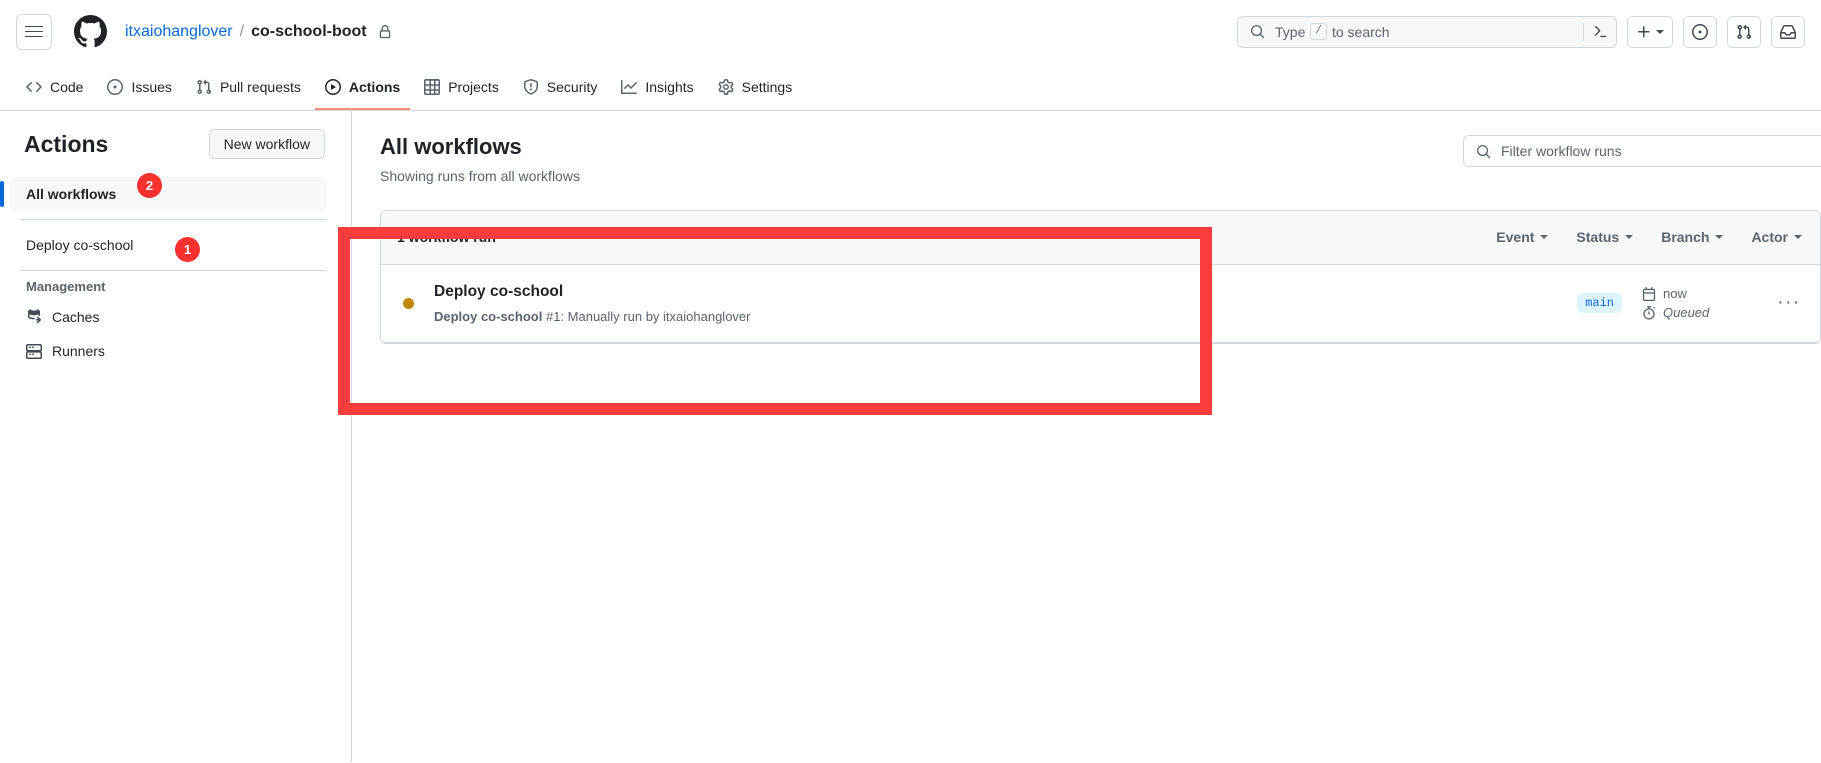 The image size is (1821, 763). I want to click on run-status: Queued, so click(1707, 312).